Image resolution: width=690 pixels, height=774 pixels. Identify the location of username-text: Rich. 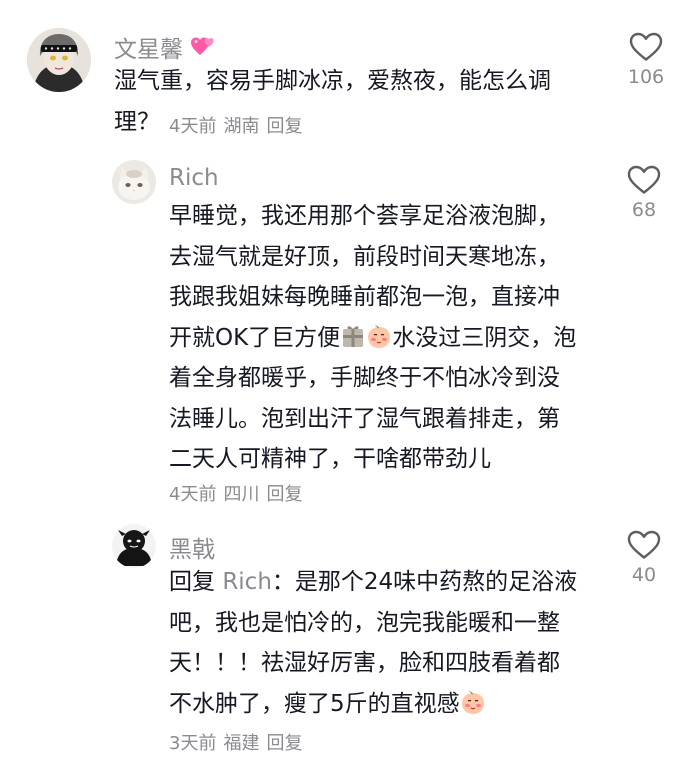
(194, 178).